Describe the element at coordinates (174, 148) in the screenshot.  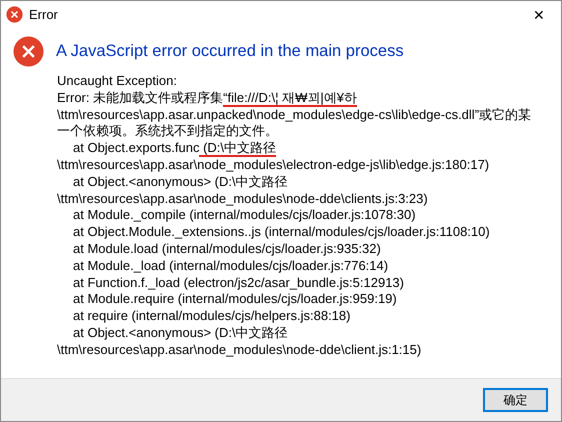
I see `message-line: at Object.exports.func (D:\中文路径` at that location.